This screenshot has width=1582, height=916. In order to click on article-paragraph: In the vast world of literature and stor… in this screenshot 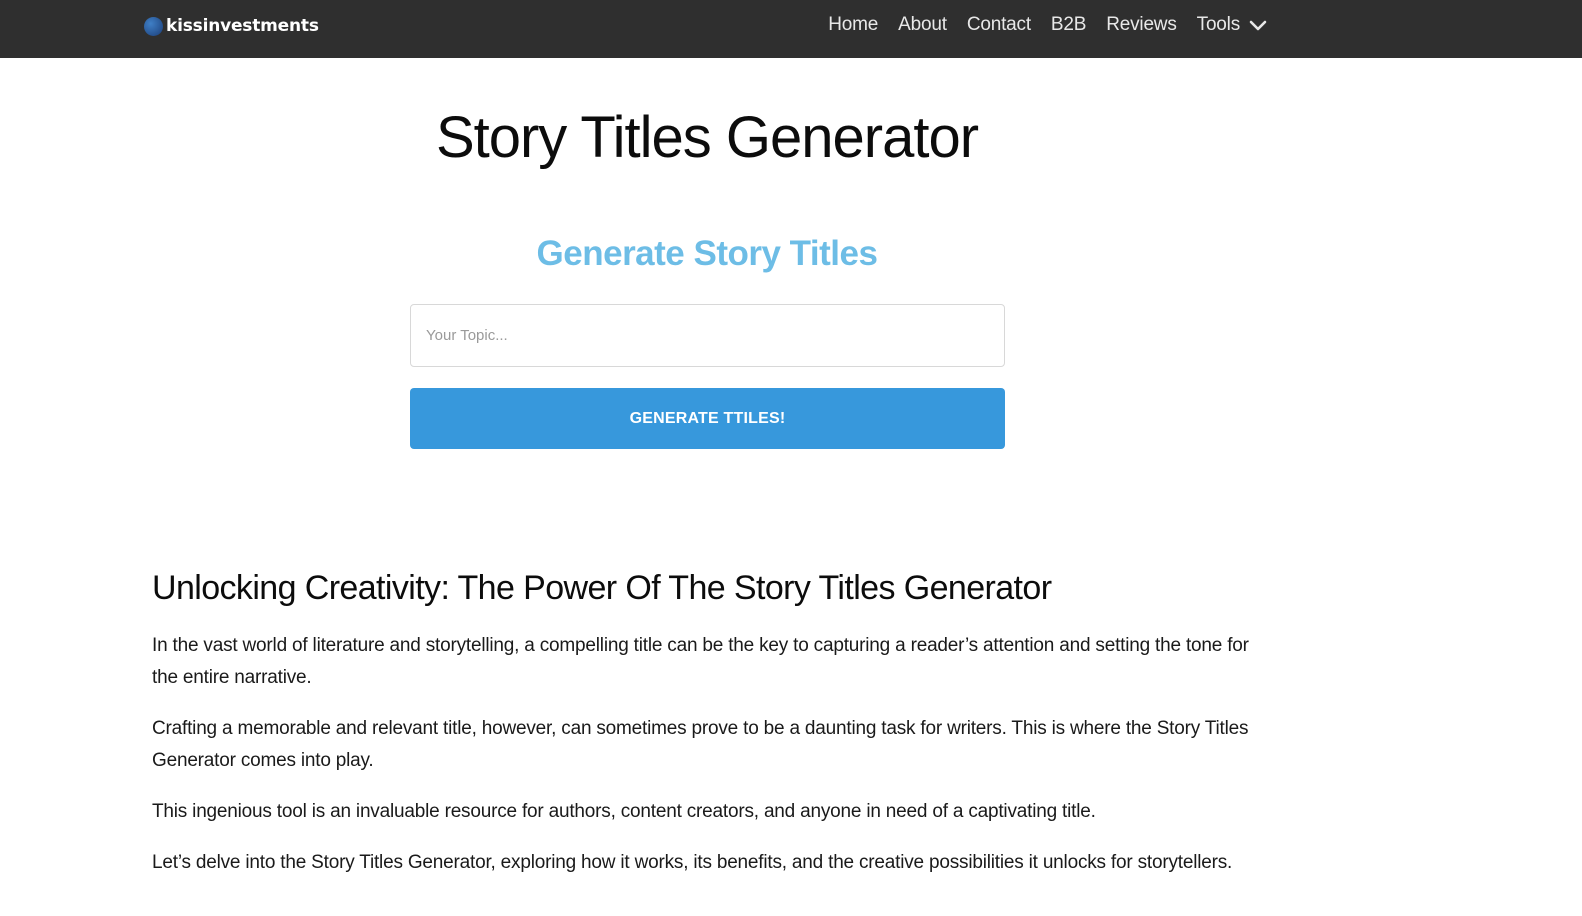, I will do `click(700, 661)`.